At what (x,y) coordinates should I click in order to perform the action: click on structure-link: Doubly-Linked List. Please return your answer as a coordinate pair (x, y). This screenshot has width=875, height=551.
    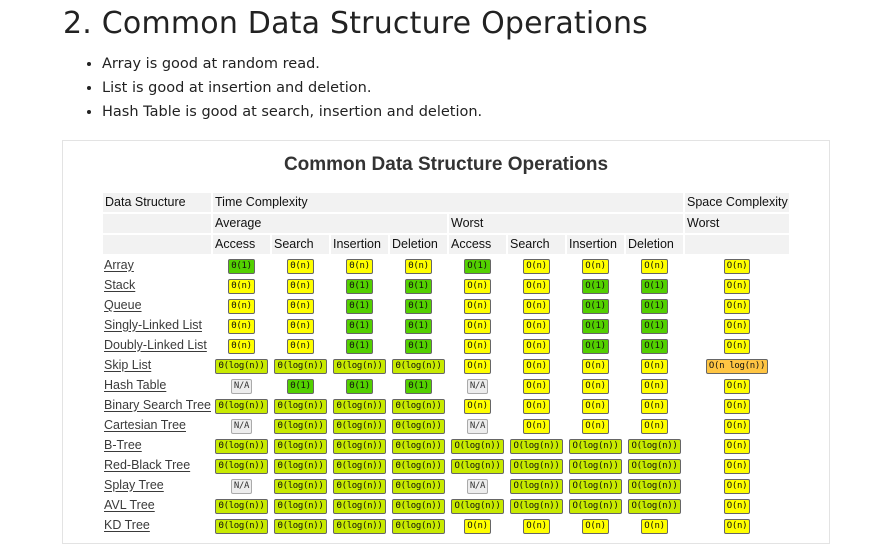
    Looking at the image, I should click on (155, 345).